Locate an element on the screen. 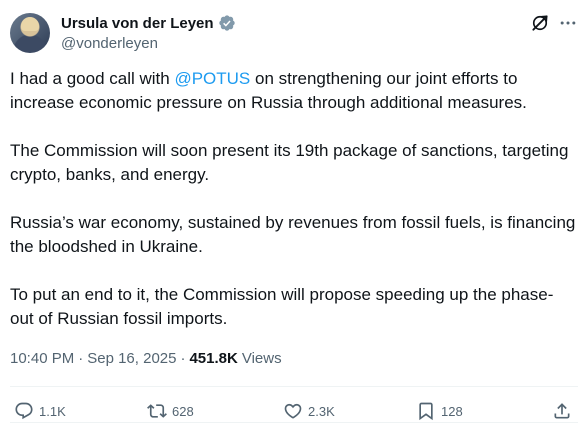 This screenshot has width=588, height=440. share-icon is located at coordinates (562, 411).